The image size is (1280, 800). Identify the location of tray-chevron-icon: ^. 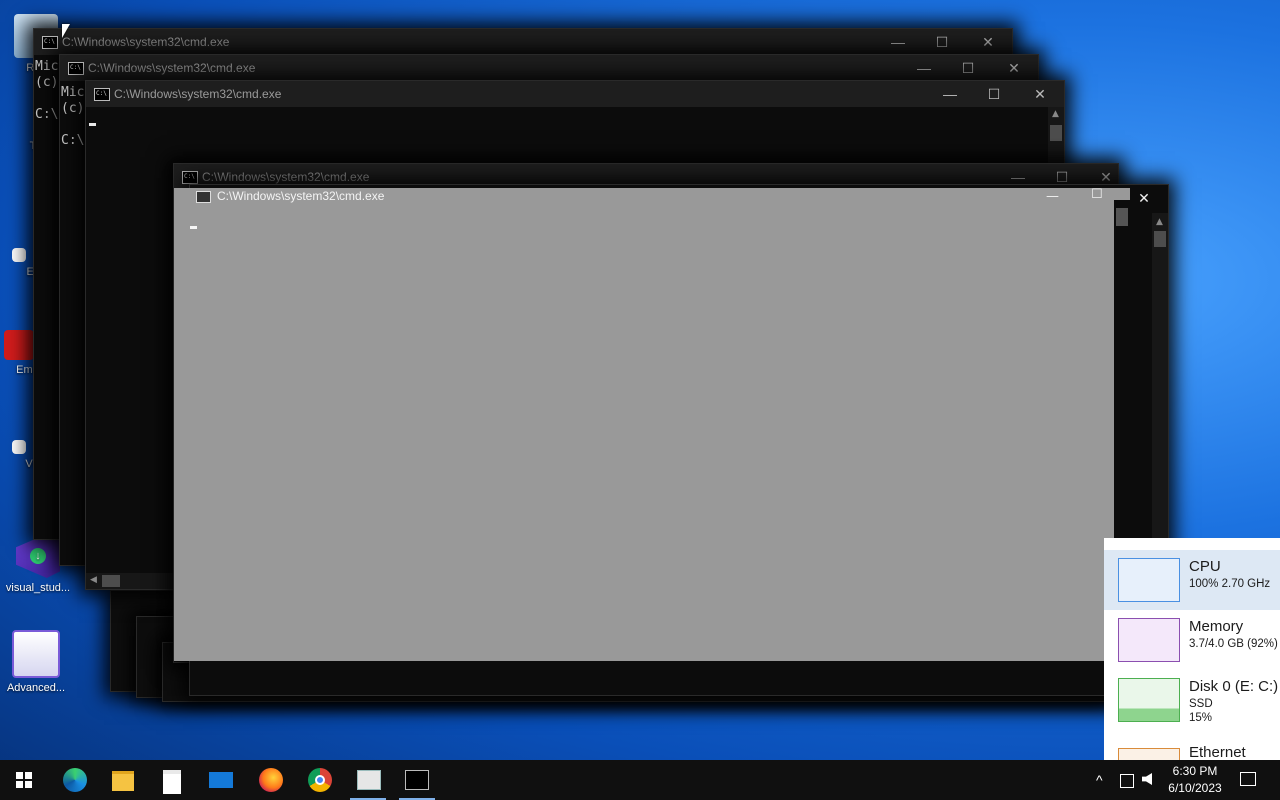
(1099, 780).